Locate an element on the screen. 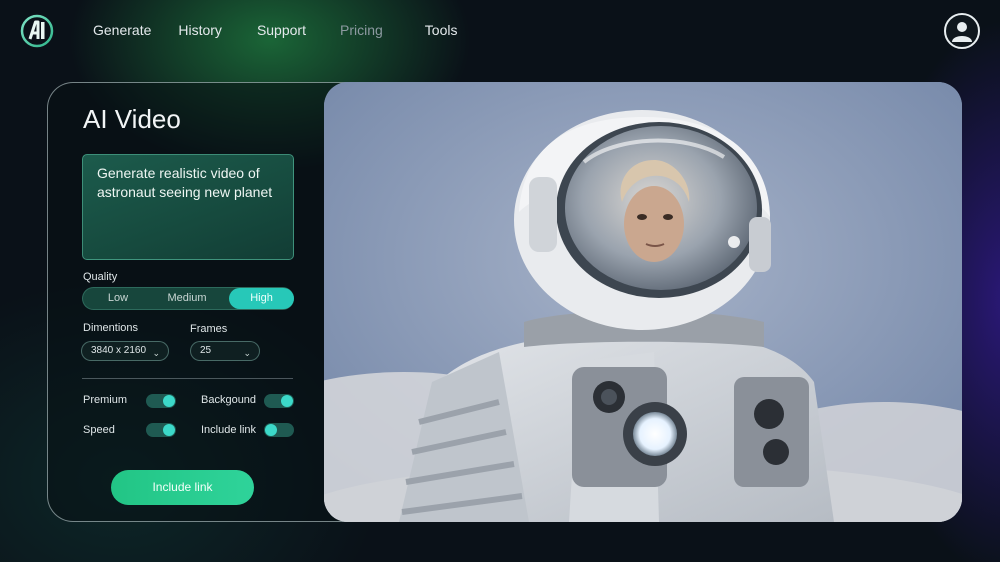 This screenshot has height=562, width=1000. dimensions-select: 3840 x 2160 ⌄ is located at coordinates (125, 351).